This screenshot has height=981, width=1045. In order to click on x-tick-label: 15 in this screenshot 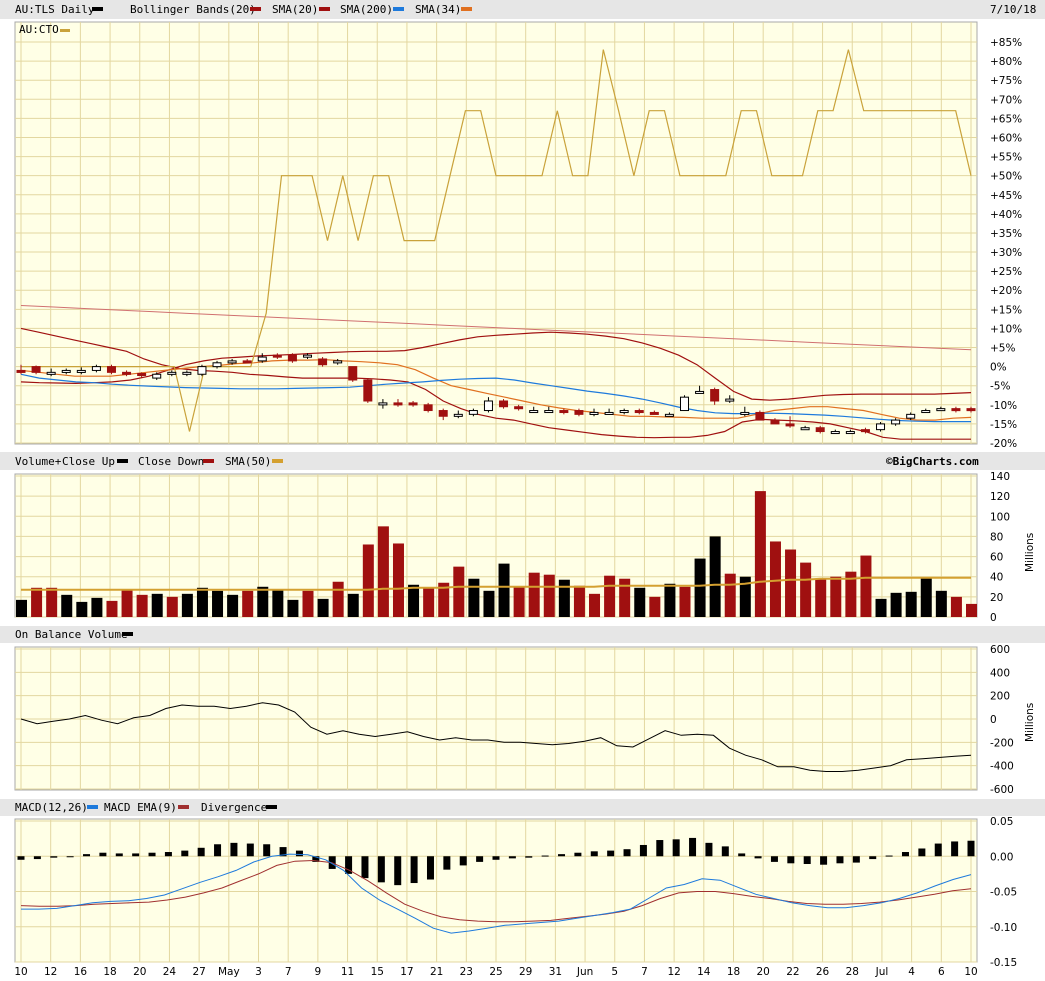, I will do `click(377, 972)`.